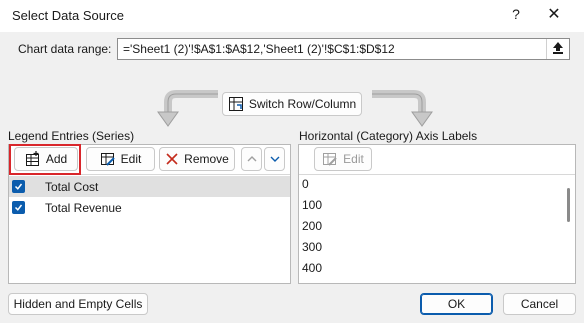 Image resolution: width=584 pixels, height=323 pixels. What do you see at coordinates (172, 159) in the screenshot?
I see `remove-x-icon` at bounding box center [172, 159].